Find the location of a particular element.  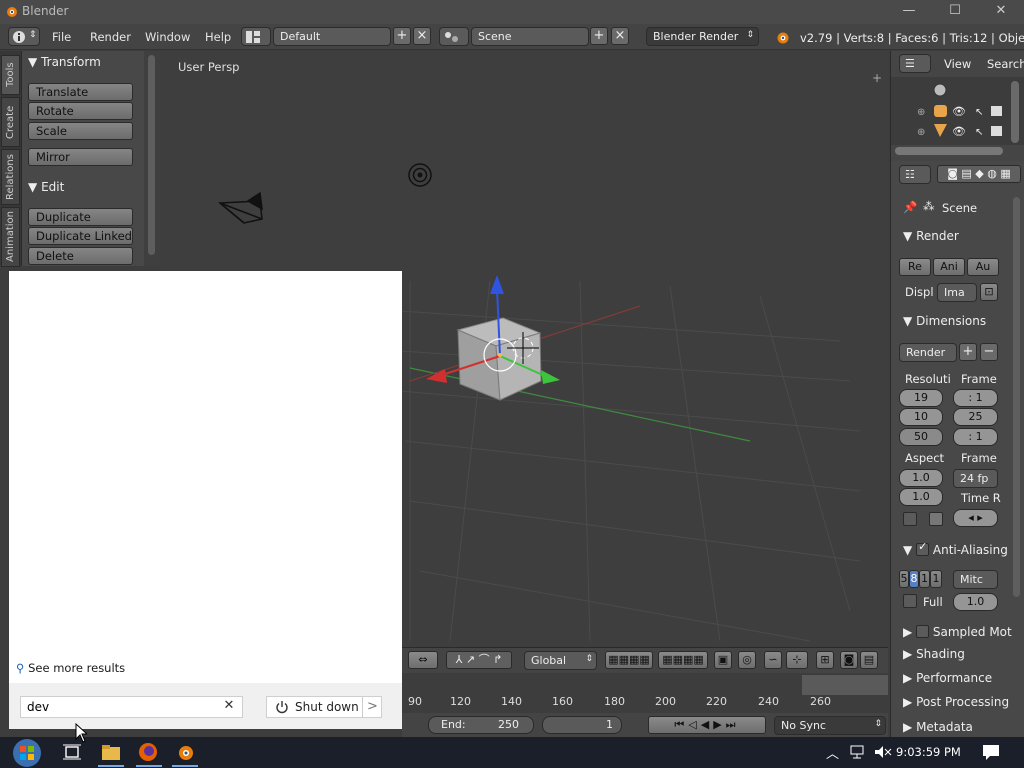

layer-lock-icon: ▣ is located at coordinates (723, 660).